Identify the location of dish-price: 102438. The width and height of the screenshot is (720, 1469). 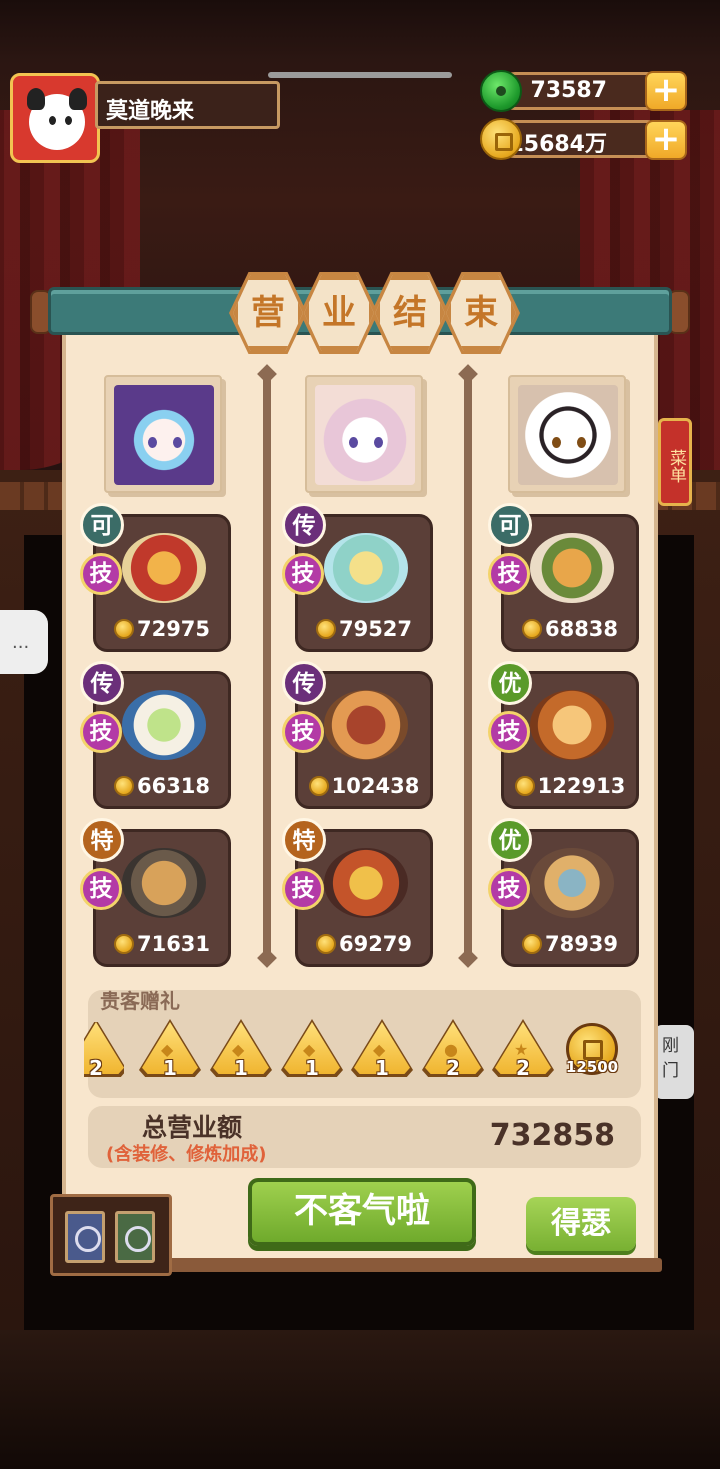
(364, 786).